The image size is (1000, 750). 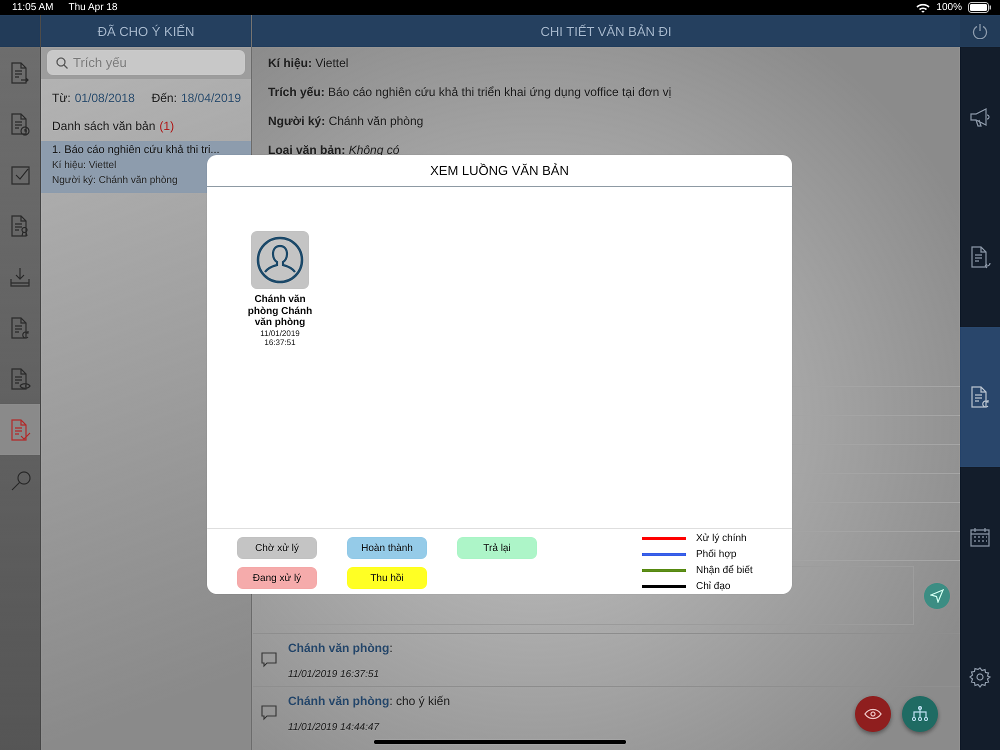 I want to click on legend-label: Nhận để biết, so click(x=724, y=570).